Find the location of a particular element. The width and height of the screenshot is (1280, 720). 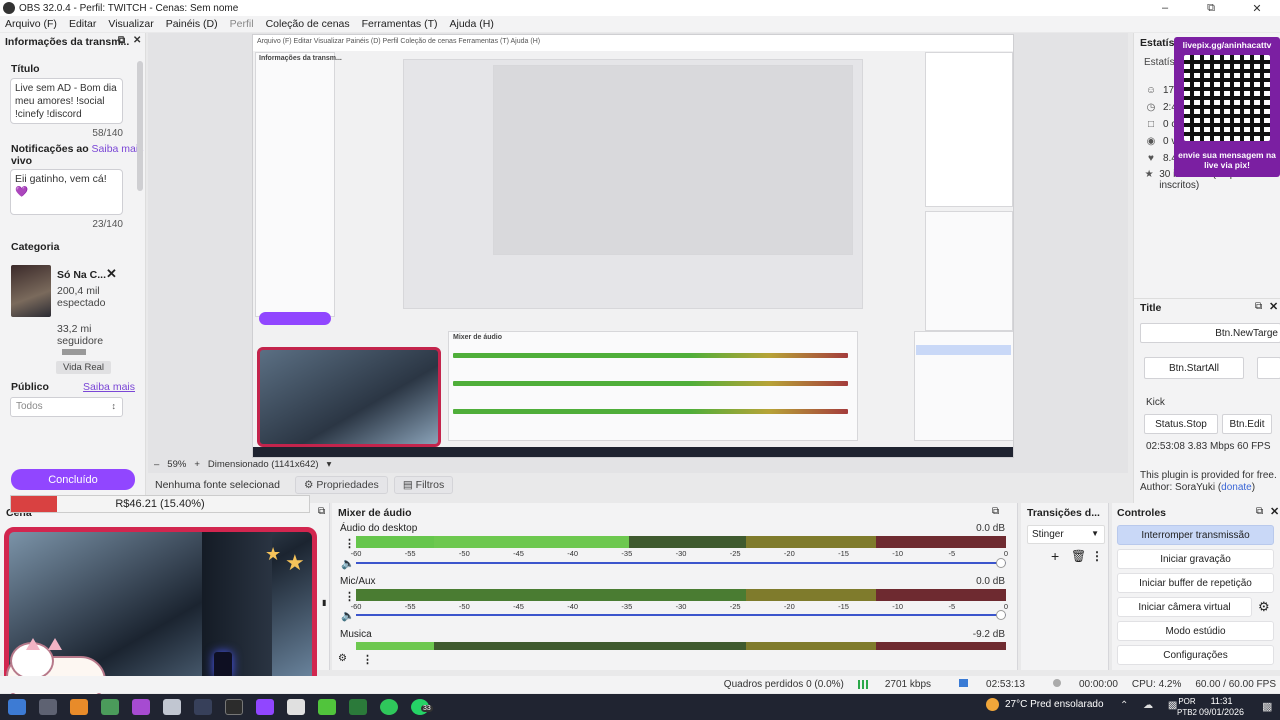

notification-help-link: Saiba mais is located at coordinates (118, 149).